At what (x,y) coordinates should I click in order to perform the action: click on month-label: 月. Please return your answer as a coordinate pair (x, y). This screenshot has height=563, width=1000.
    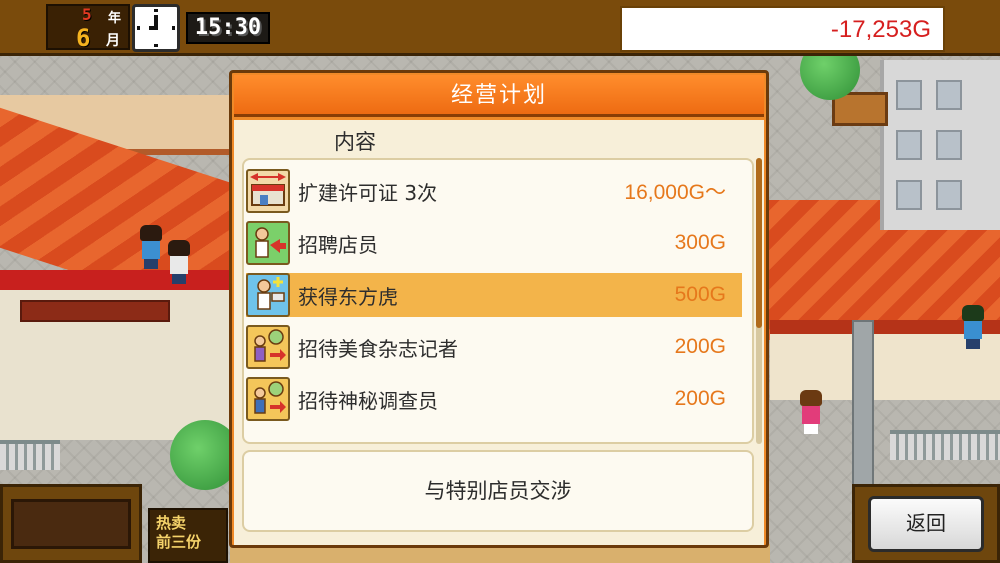
    Looking at the image, I should click on (113, 41).